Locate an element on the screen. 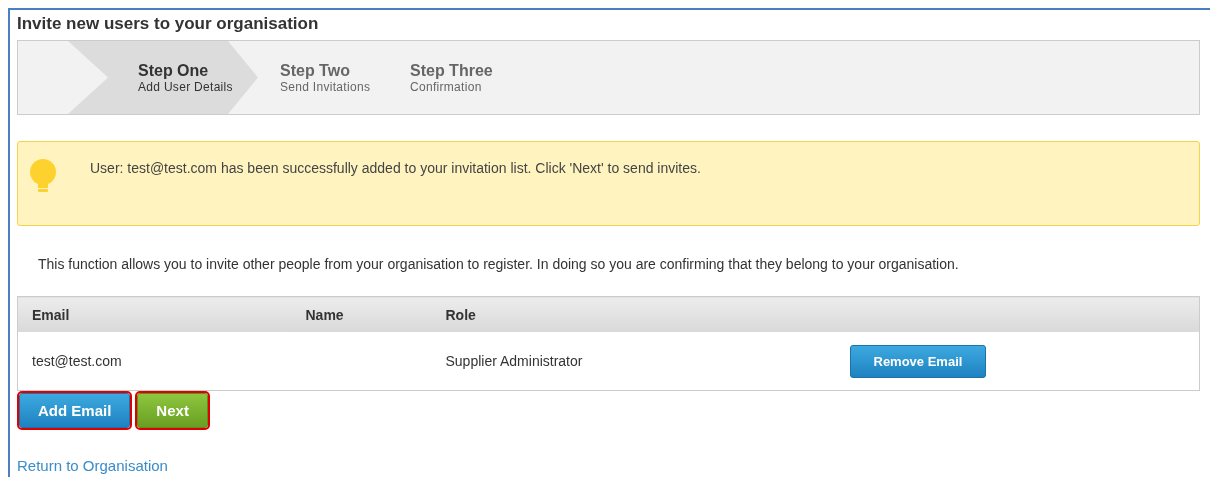 The width and height of the screenshot is (1210, 479). column-header: Name is located at coordinates (361, 314).